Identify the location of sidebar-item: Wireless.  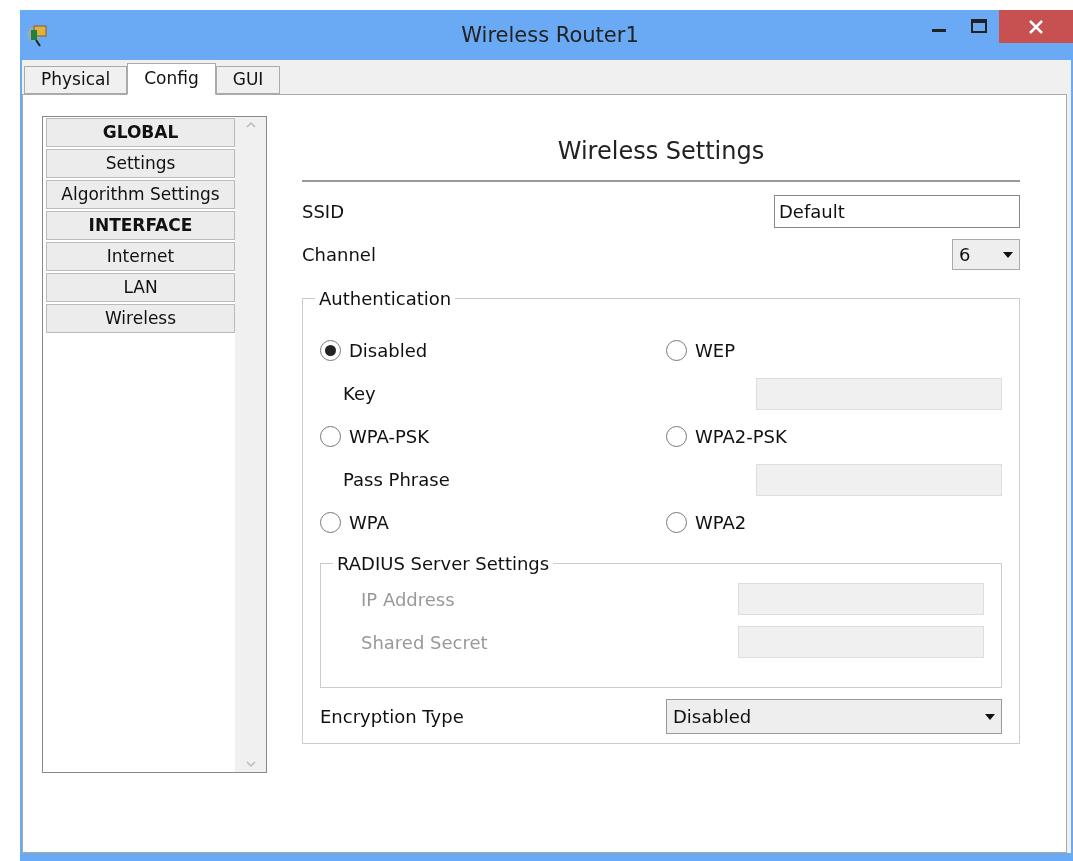
(140, 318).